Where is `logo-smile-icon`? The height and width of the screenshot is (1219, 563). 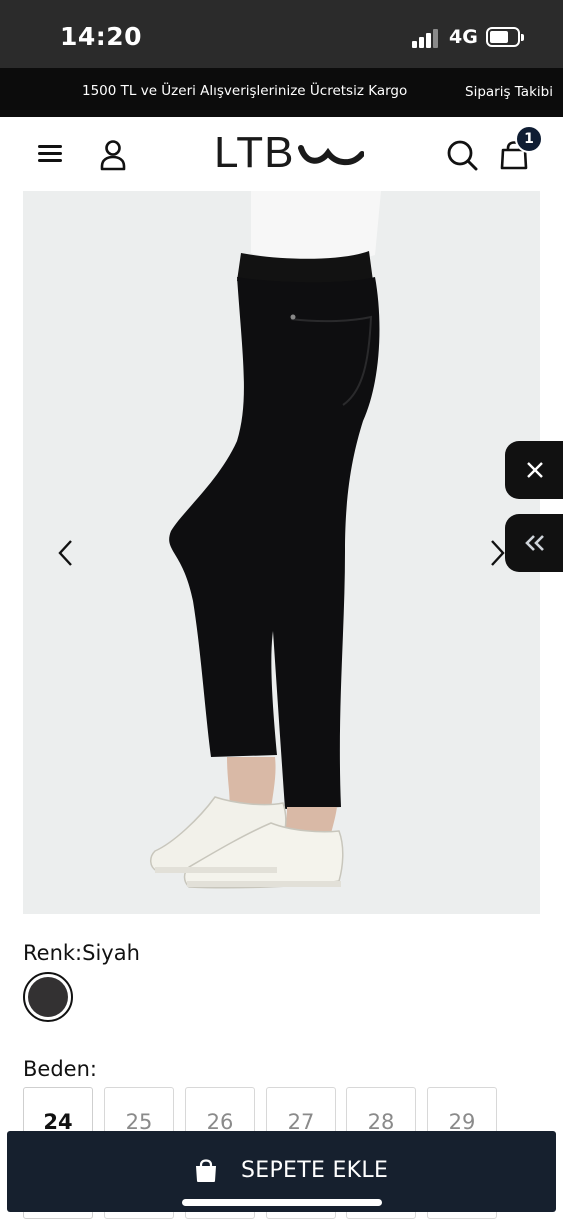 logo-smile-icon is located at coordinates (331, 155).